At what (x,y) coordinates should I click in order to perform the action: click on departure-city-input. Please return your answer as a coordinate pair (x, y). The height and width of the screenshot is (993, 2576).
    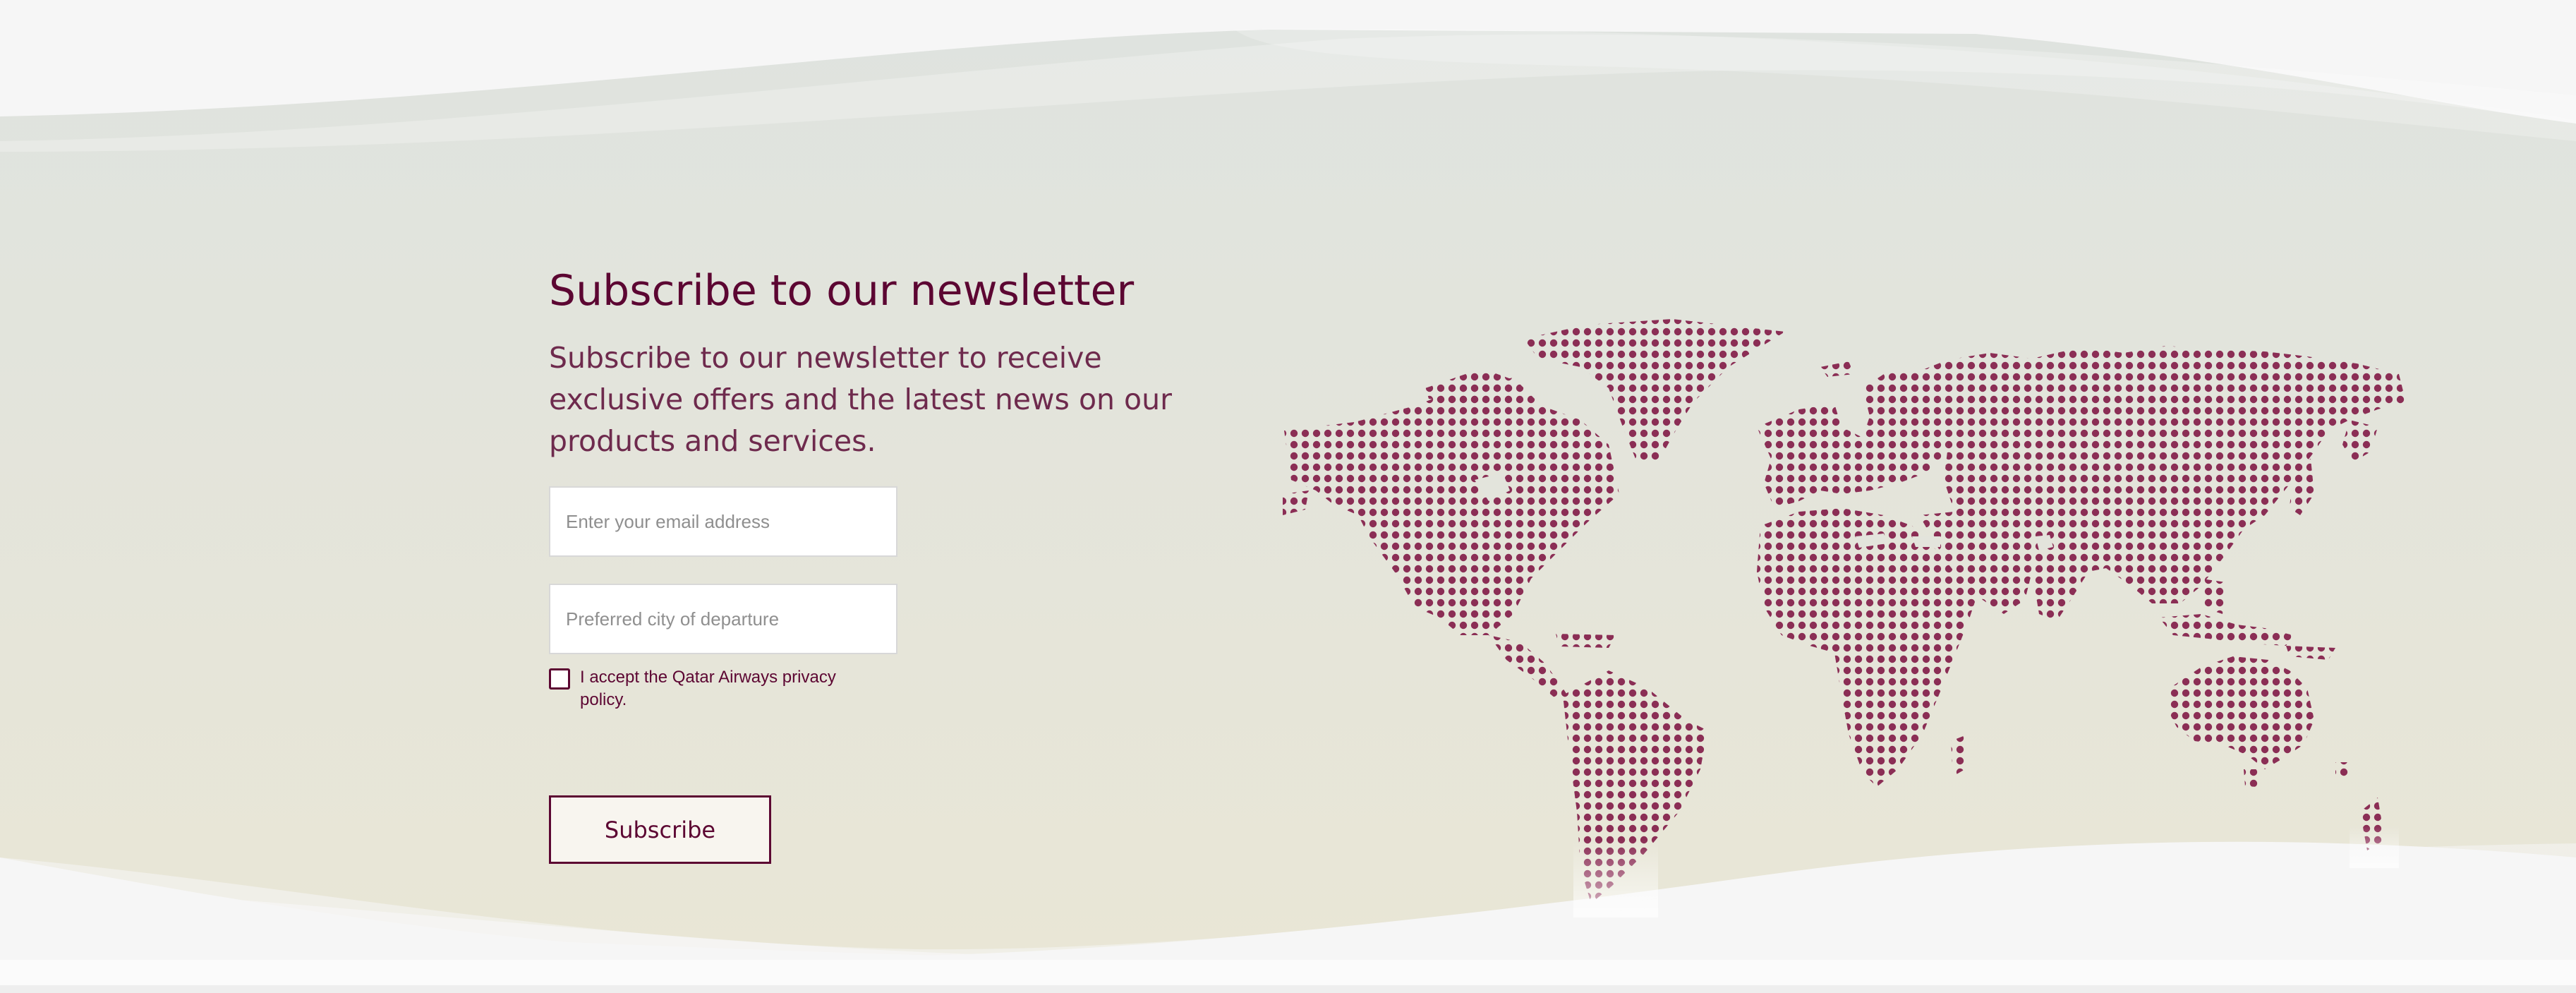
    Looking at the image, I should click on (723, 619).